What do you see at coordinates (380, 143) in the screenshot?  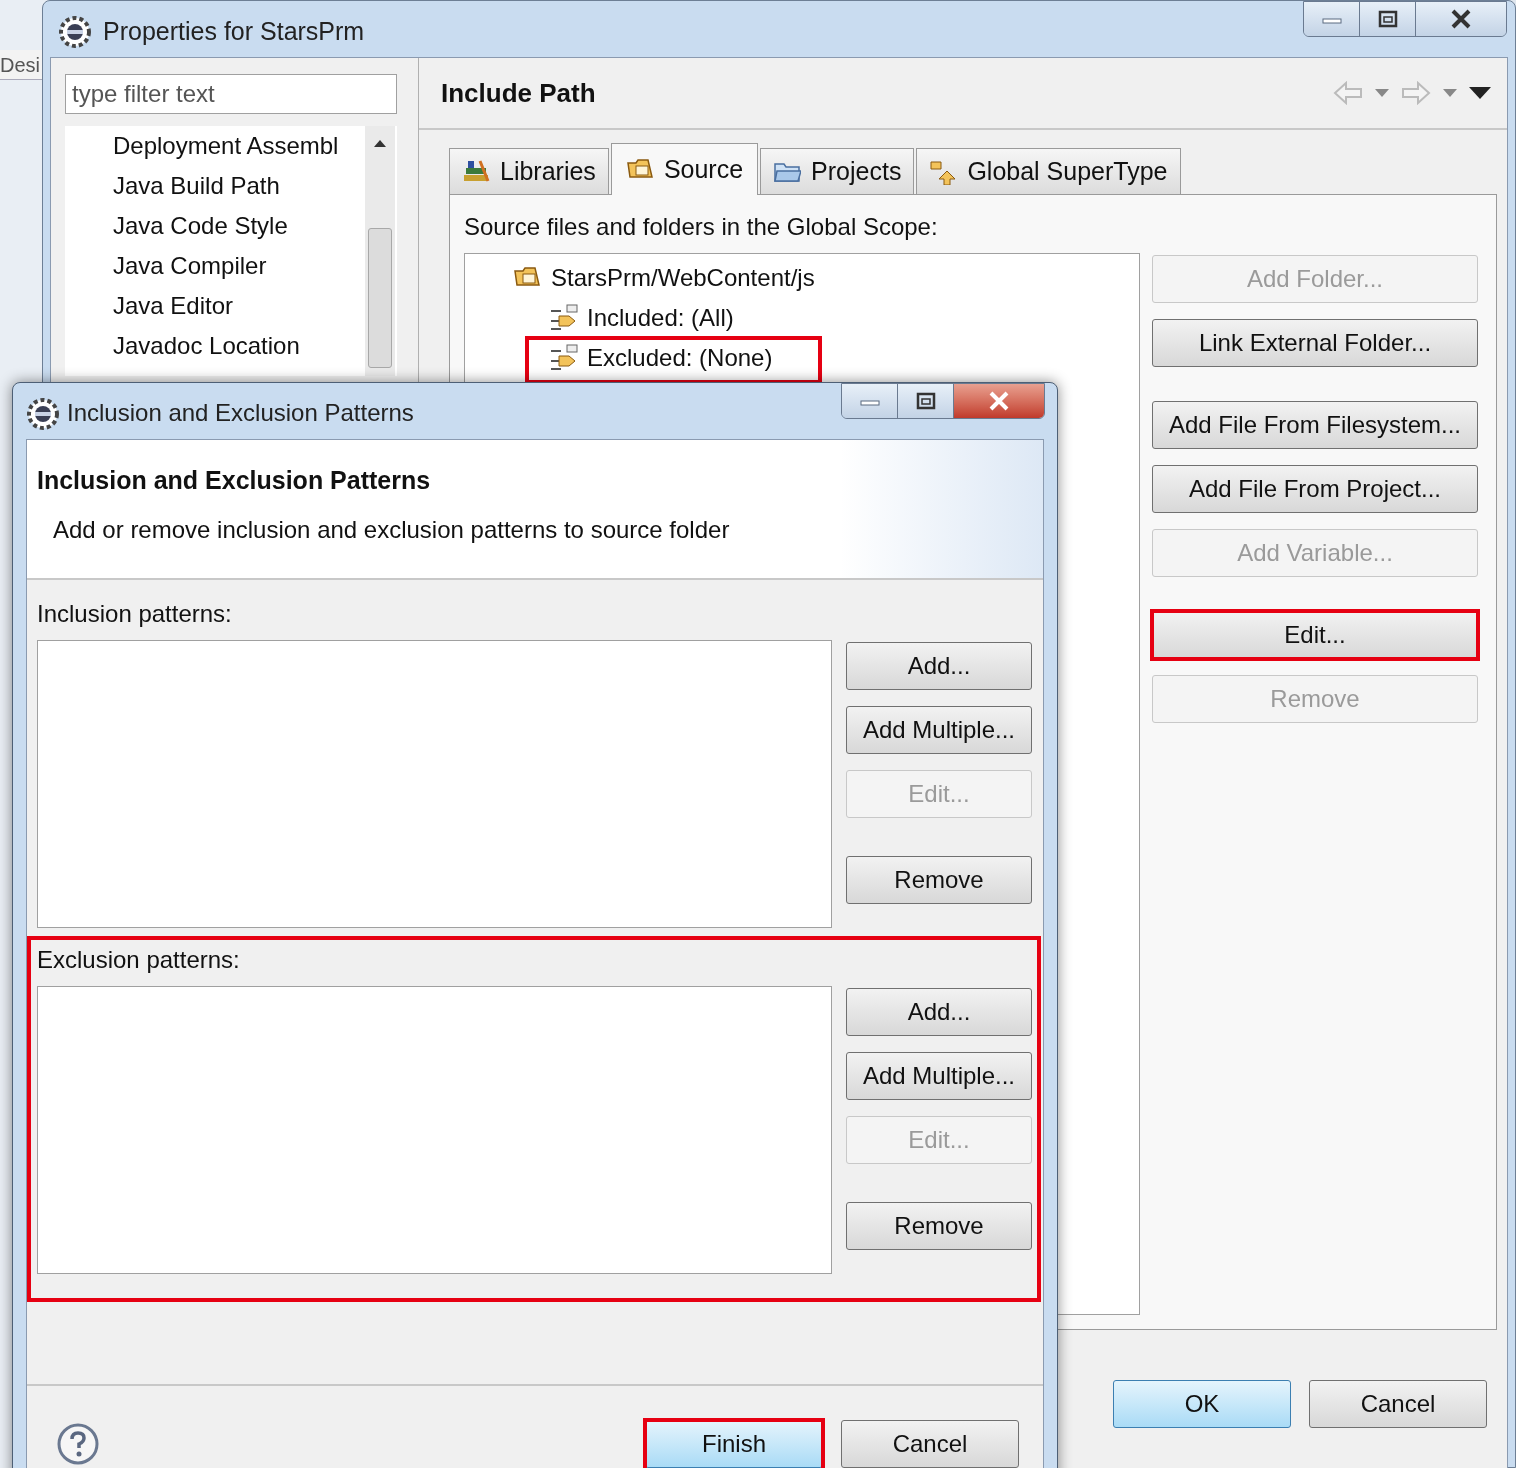 I see `scroll-up-icon` at bounding box center [380, 143].